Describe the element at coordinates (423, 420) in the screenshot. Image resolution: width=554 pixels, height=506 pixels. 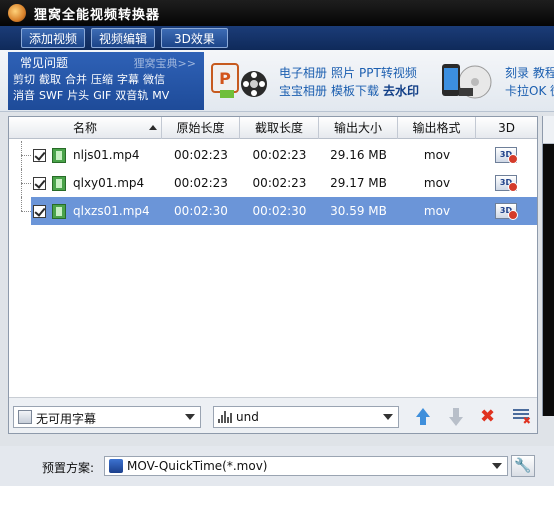
I see `arrow-up-stem` at that location.